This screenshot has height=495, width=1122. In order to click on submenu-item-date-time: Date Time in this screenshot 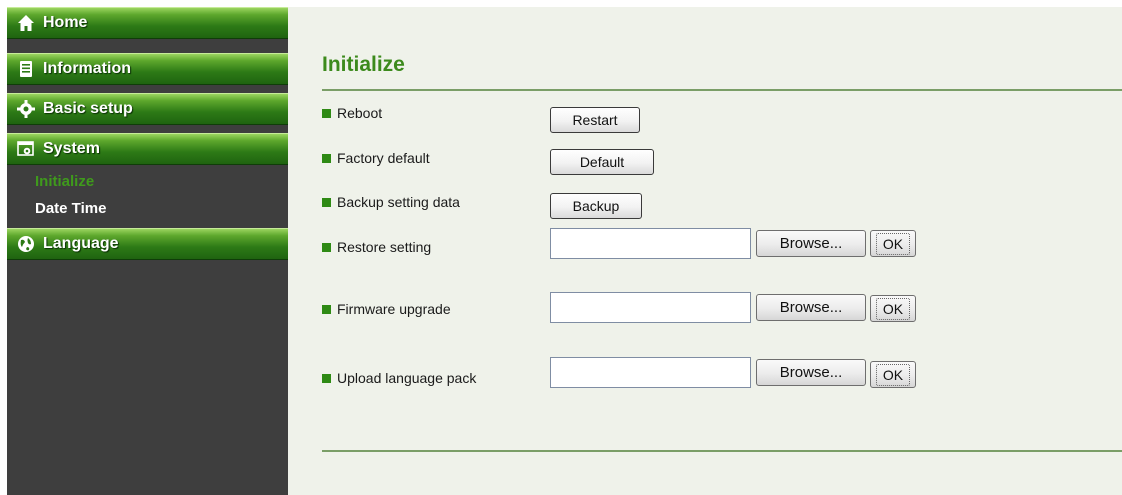, I will do `click(70, 208)`.